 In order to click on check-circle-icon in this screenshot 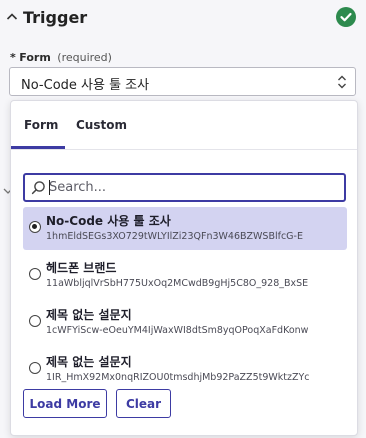, I will do `click(346, 17)`.